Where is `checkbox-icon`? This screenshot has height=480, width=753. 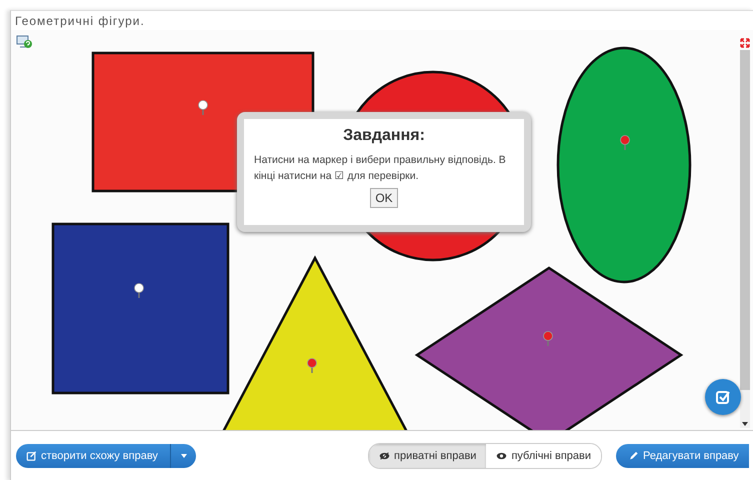 checkbox-icon is located at coordinates (723, 397).